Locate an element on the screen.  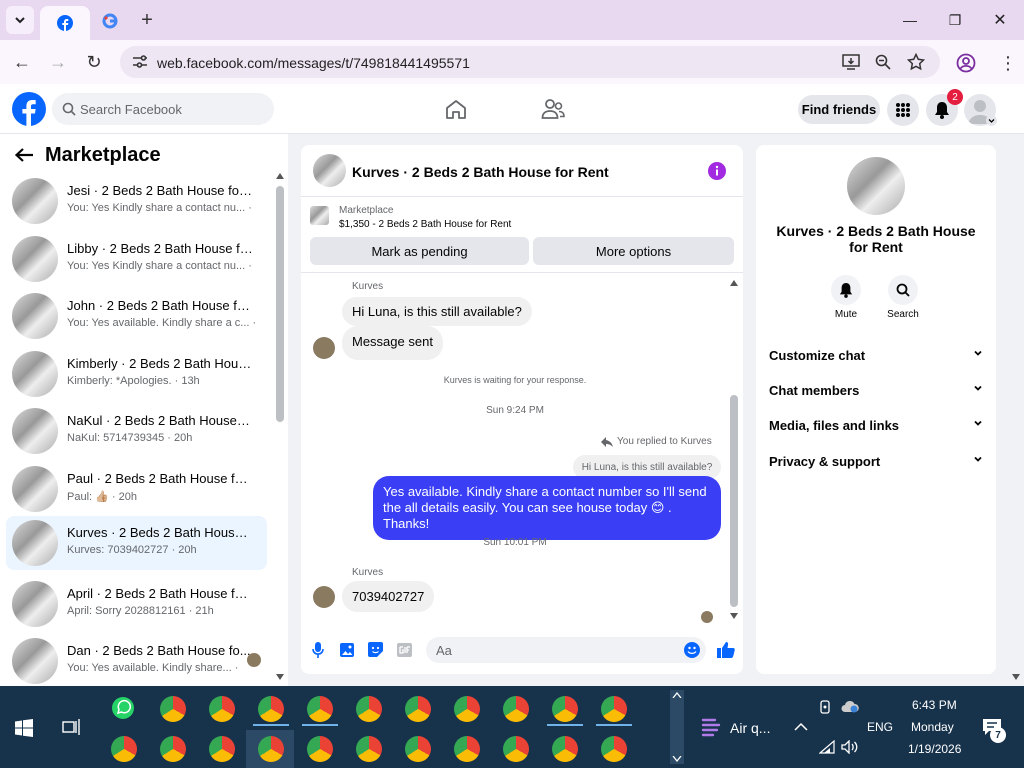
back-button: ← is located at coordinates (22, 62).